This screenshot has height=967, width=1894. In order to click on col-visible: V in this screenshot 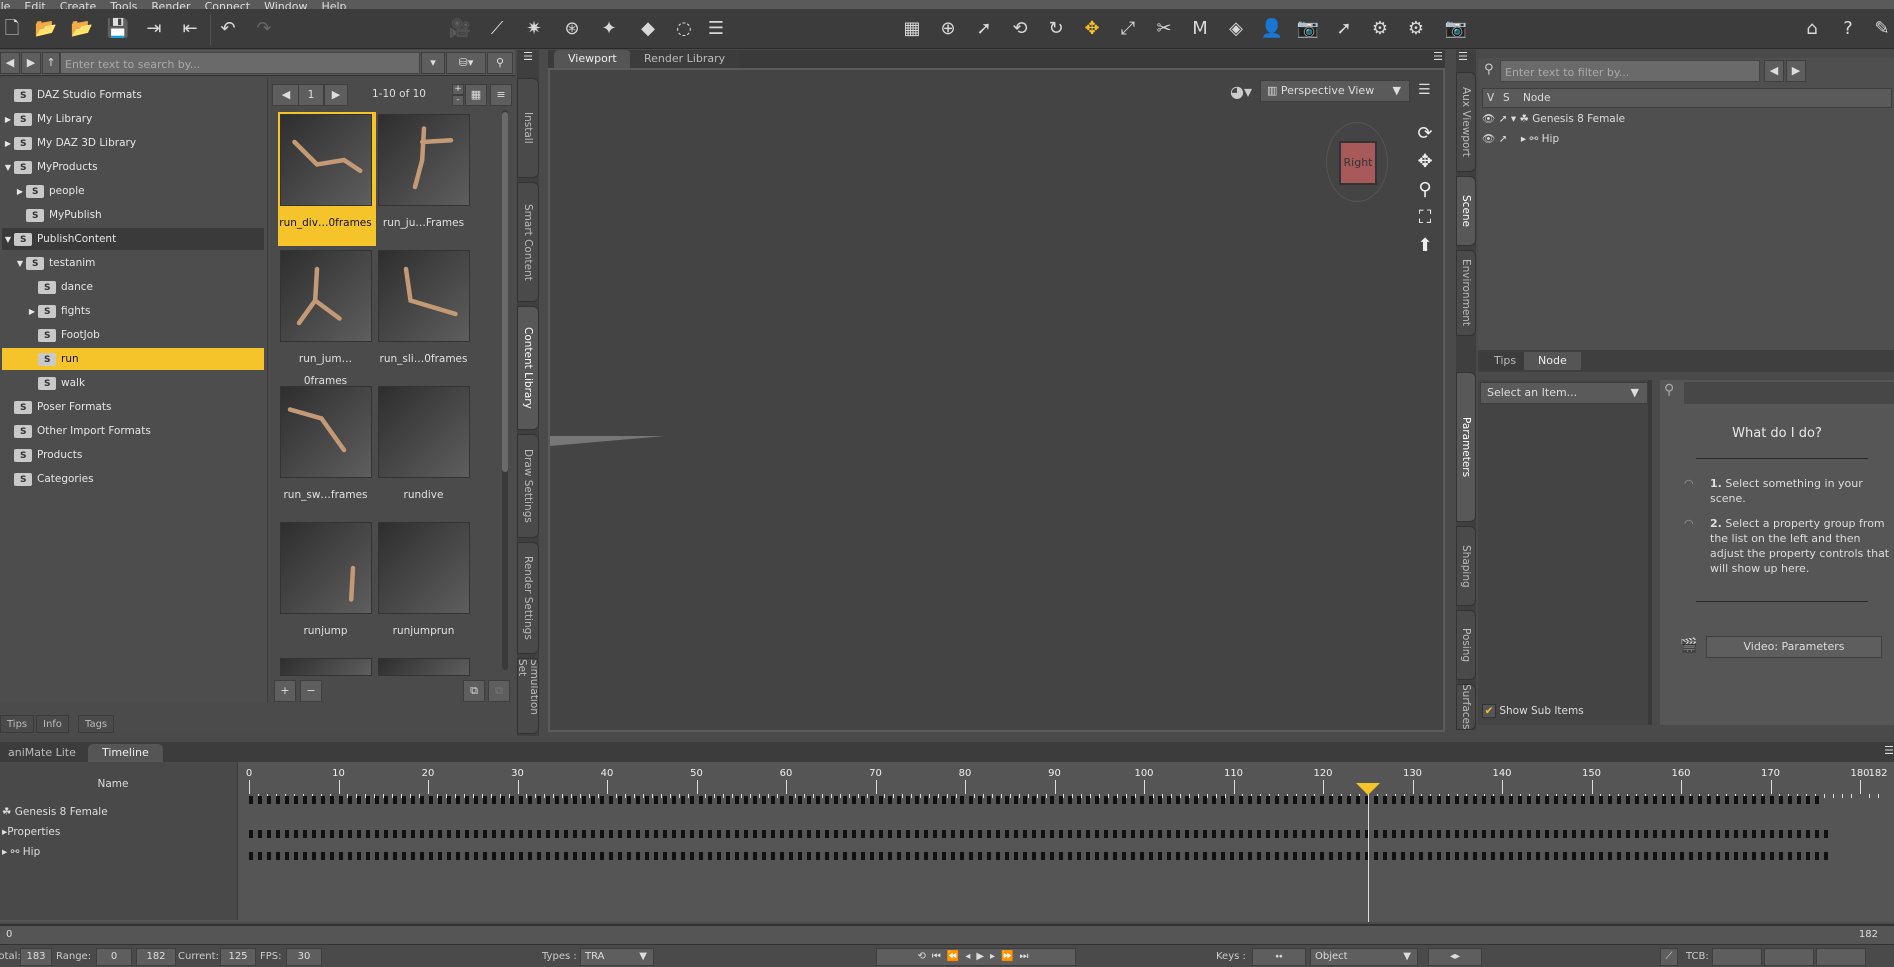, I will do `click(1490, 98)`.